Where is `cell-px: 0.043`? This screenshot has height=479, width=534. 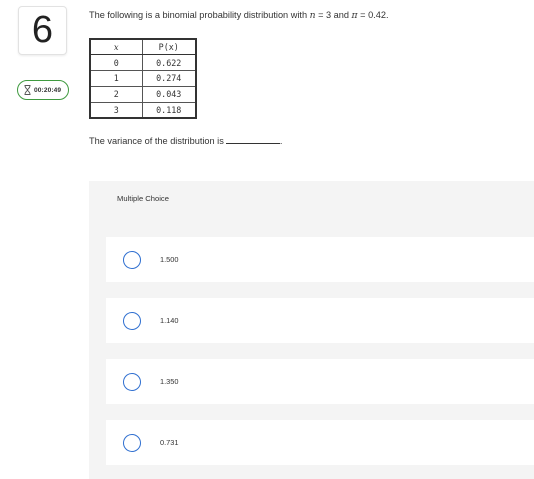 cell-px: 0.043 is located at coordinates (169, 94).